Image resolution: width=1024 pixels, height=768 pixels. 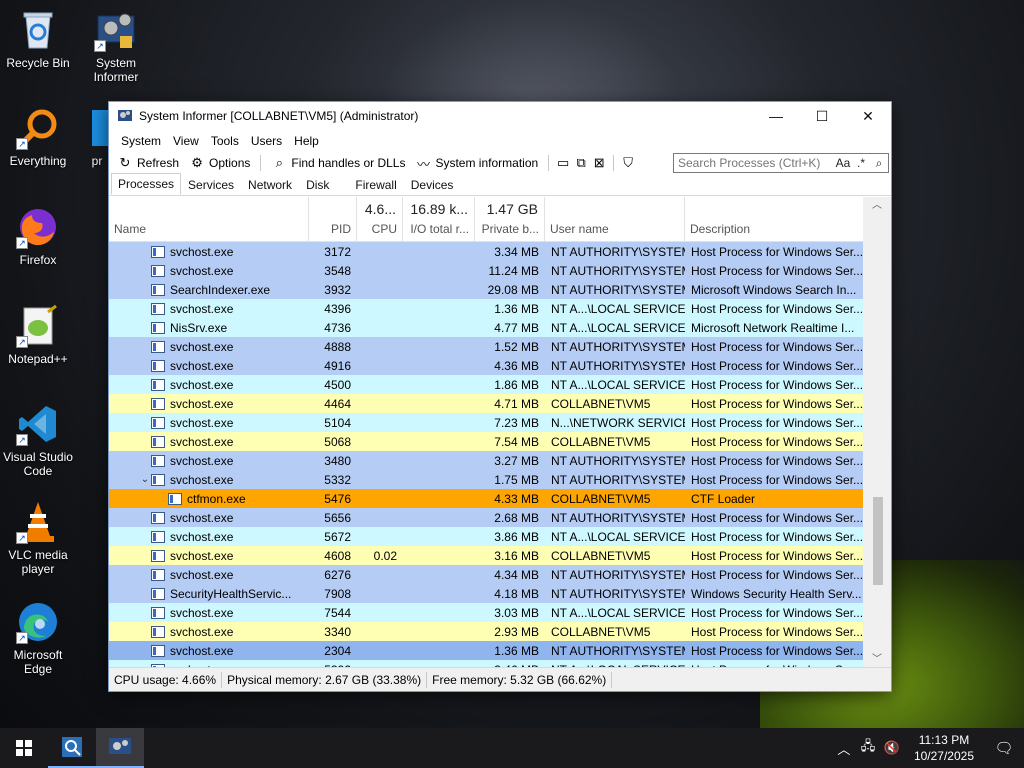 I want to click on process-private-bytes: 1.52 MB, so click(x=516, y=346).